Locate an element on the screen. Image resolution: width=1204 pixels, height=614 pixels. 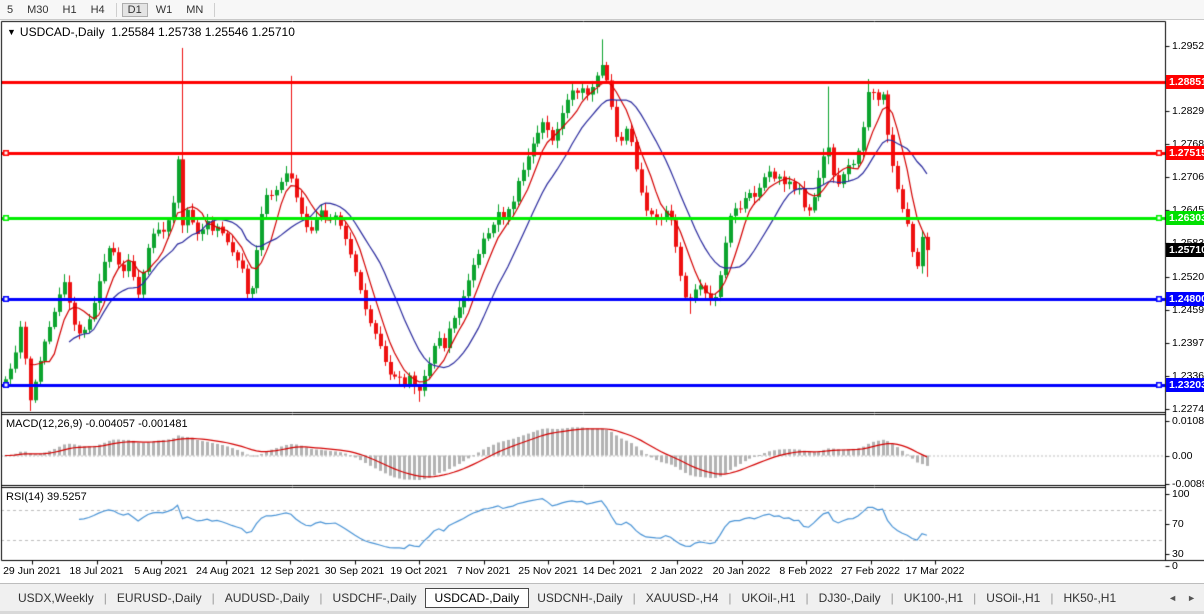
tab-usdcad-daily: USDCAD-,Daily is located at coordinates (477, 597).